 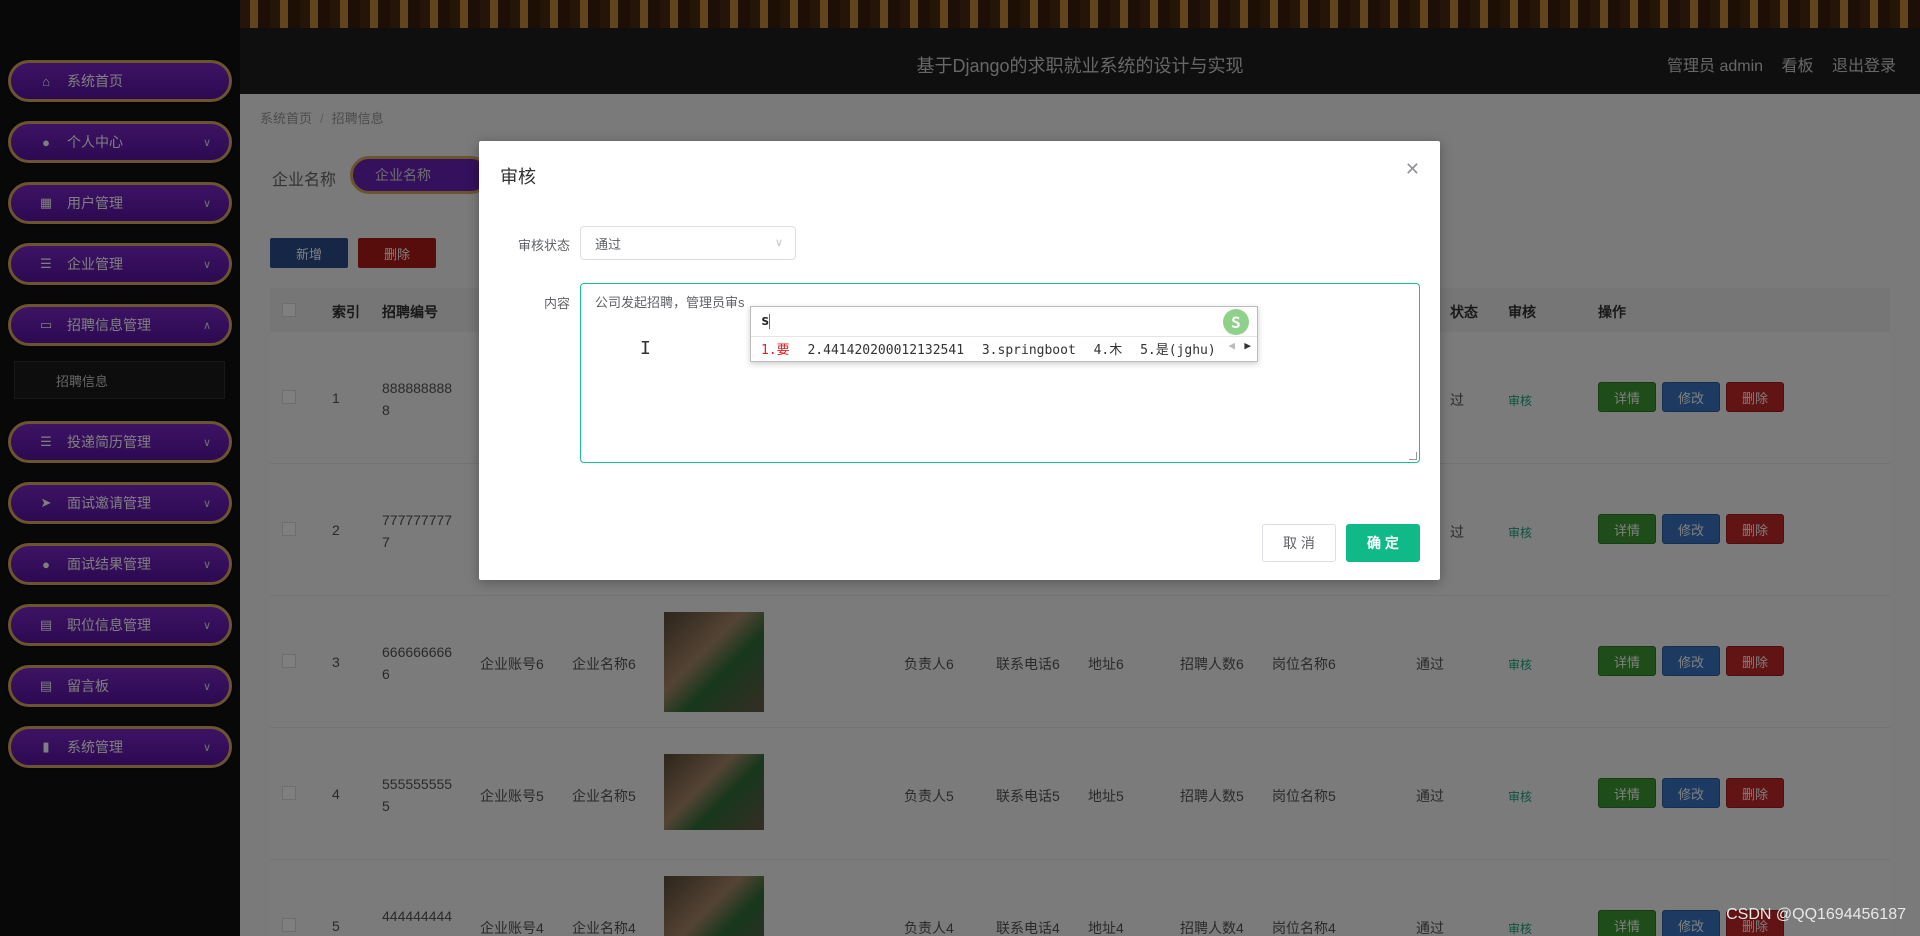 What do you see at coordinates (1412, 169) in the screenshot?
I see `close-icon: ✕` at bounding box center [1412, 169].